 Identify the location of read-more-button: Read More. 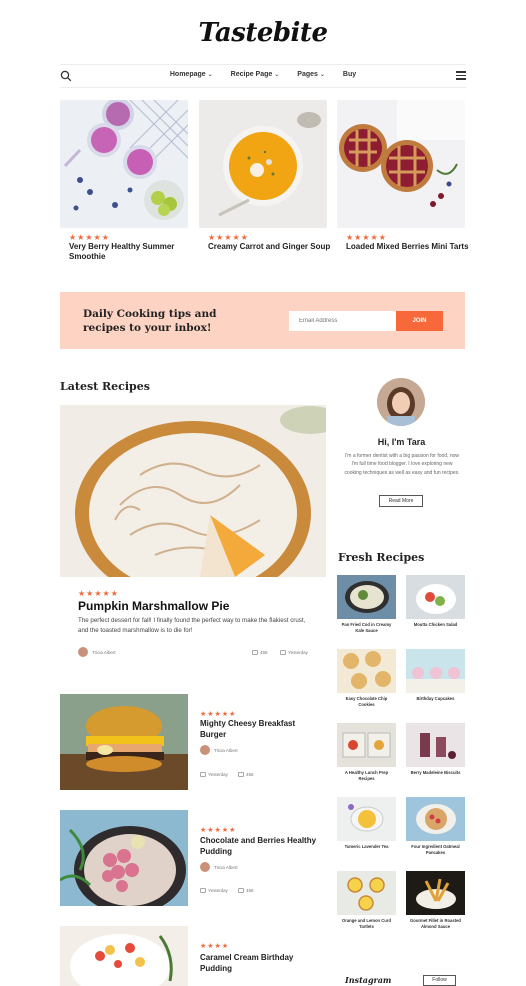
(401, 501).